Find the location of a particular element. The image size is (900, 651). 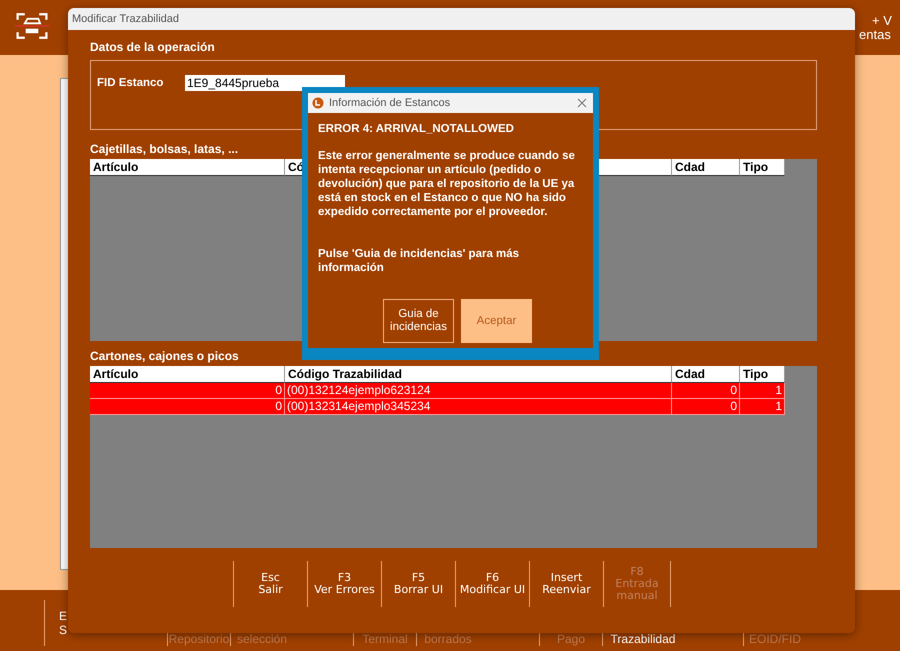

input-field: 1E9_8445prueba is located at coordinates (265, 83).